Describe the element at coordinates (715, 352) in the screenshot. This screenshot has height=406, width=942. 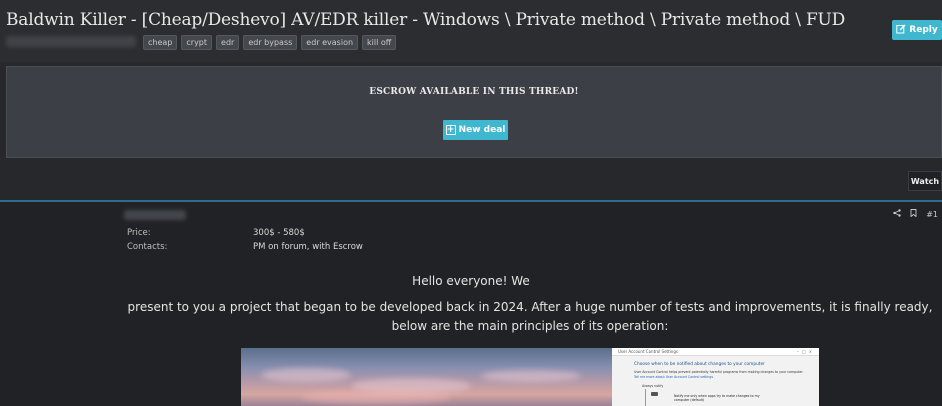
I see `uac-titlebar: User Account Control Settings –□×` at that location.